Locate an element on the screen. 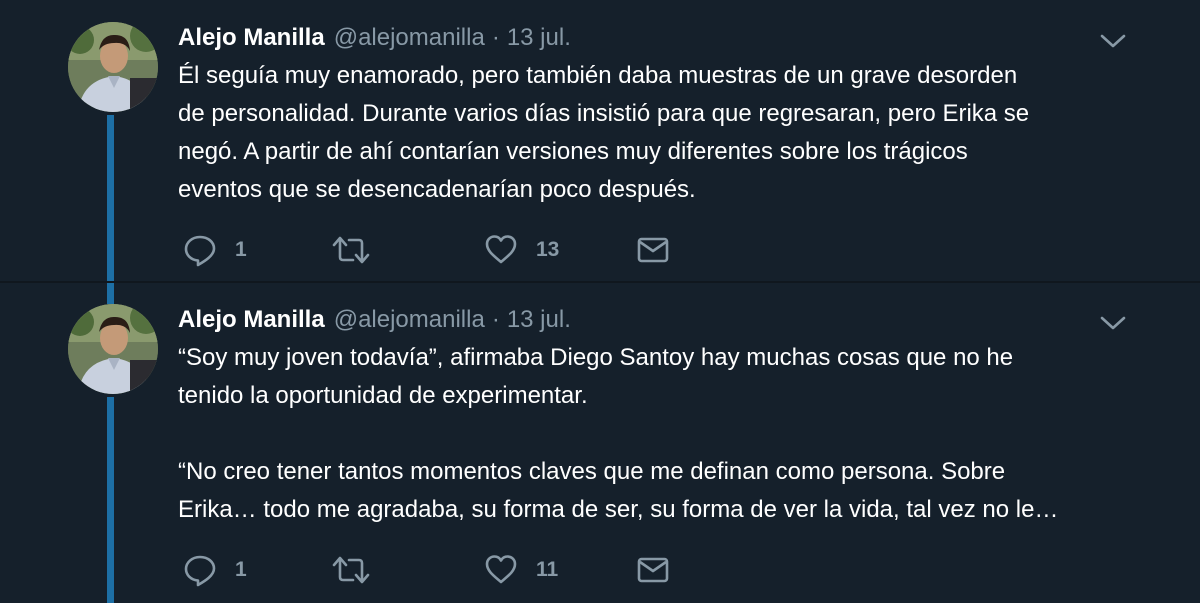 The height and width of the screenshot is (603, 1200). tweet-actions: 1 13 is located at coordinates (443, 250).